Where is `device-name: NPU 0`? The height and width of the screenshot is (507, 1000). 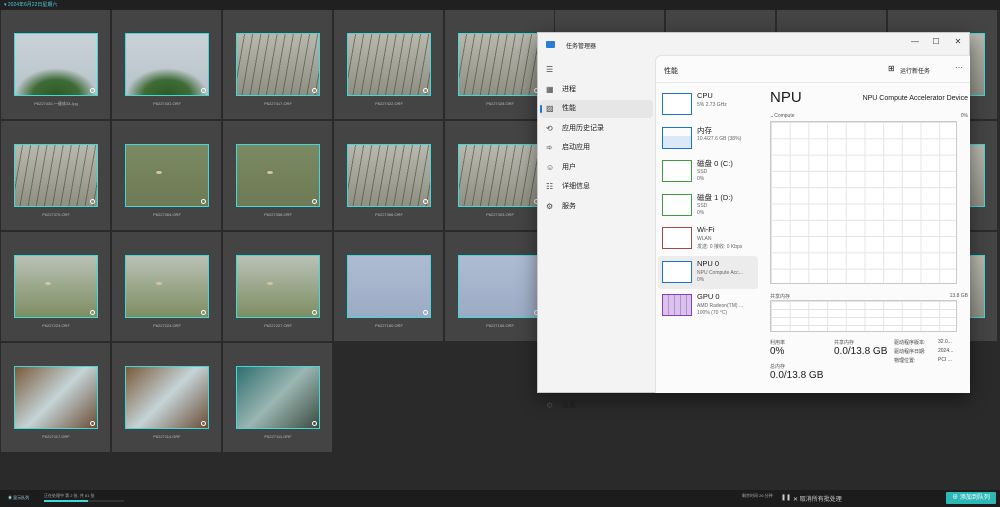 device-name: NPU 0 is located at coordinates (708, 263).